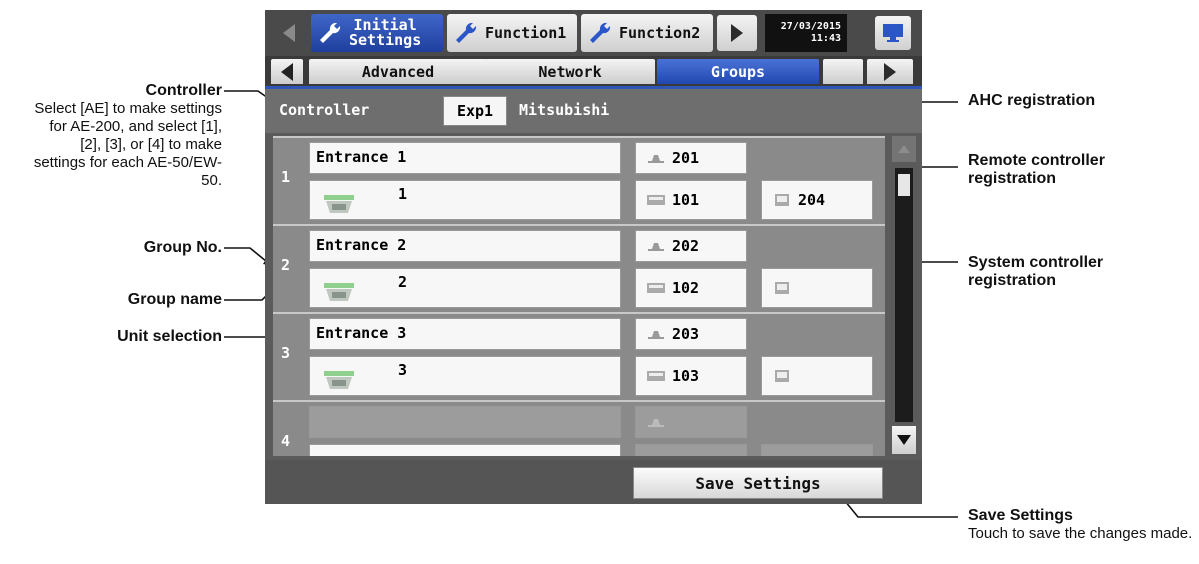 The width and height of the screenshot is (1199, 564). Describe the element at coordinates (174, 299) in the screenshot. I see `callout-group-name: Group name` at that location.